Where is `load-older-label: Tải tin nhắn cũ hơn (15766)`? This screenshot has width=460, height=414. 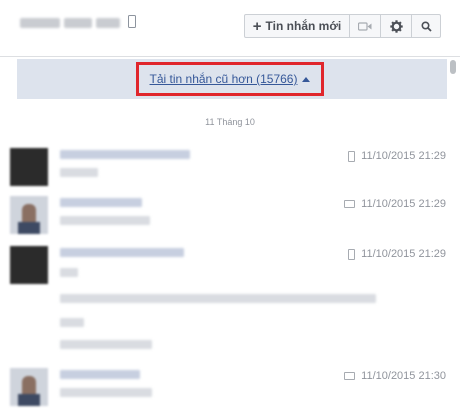
load-older-label: Tải tin nhắn cũ hơn (15766) is located at coordinates (223, 79).